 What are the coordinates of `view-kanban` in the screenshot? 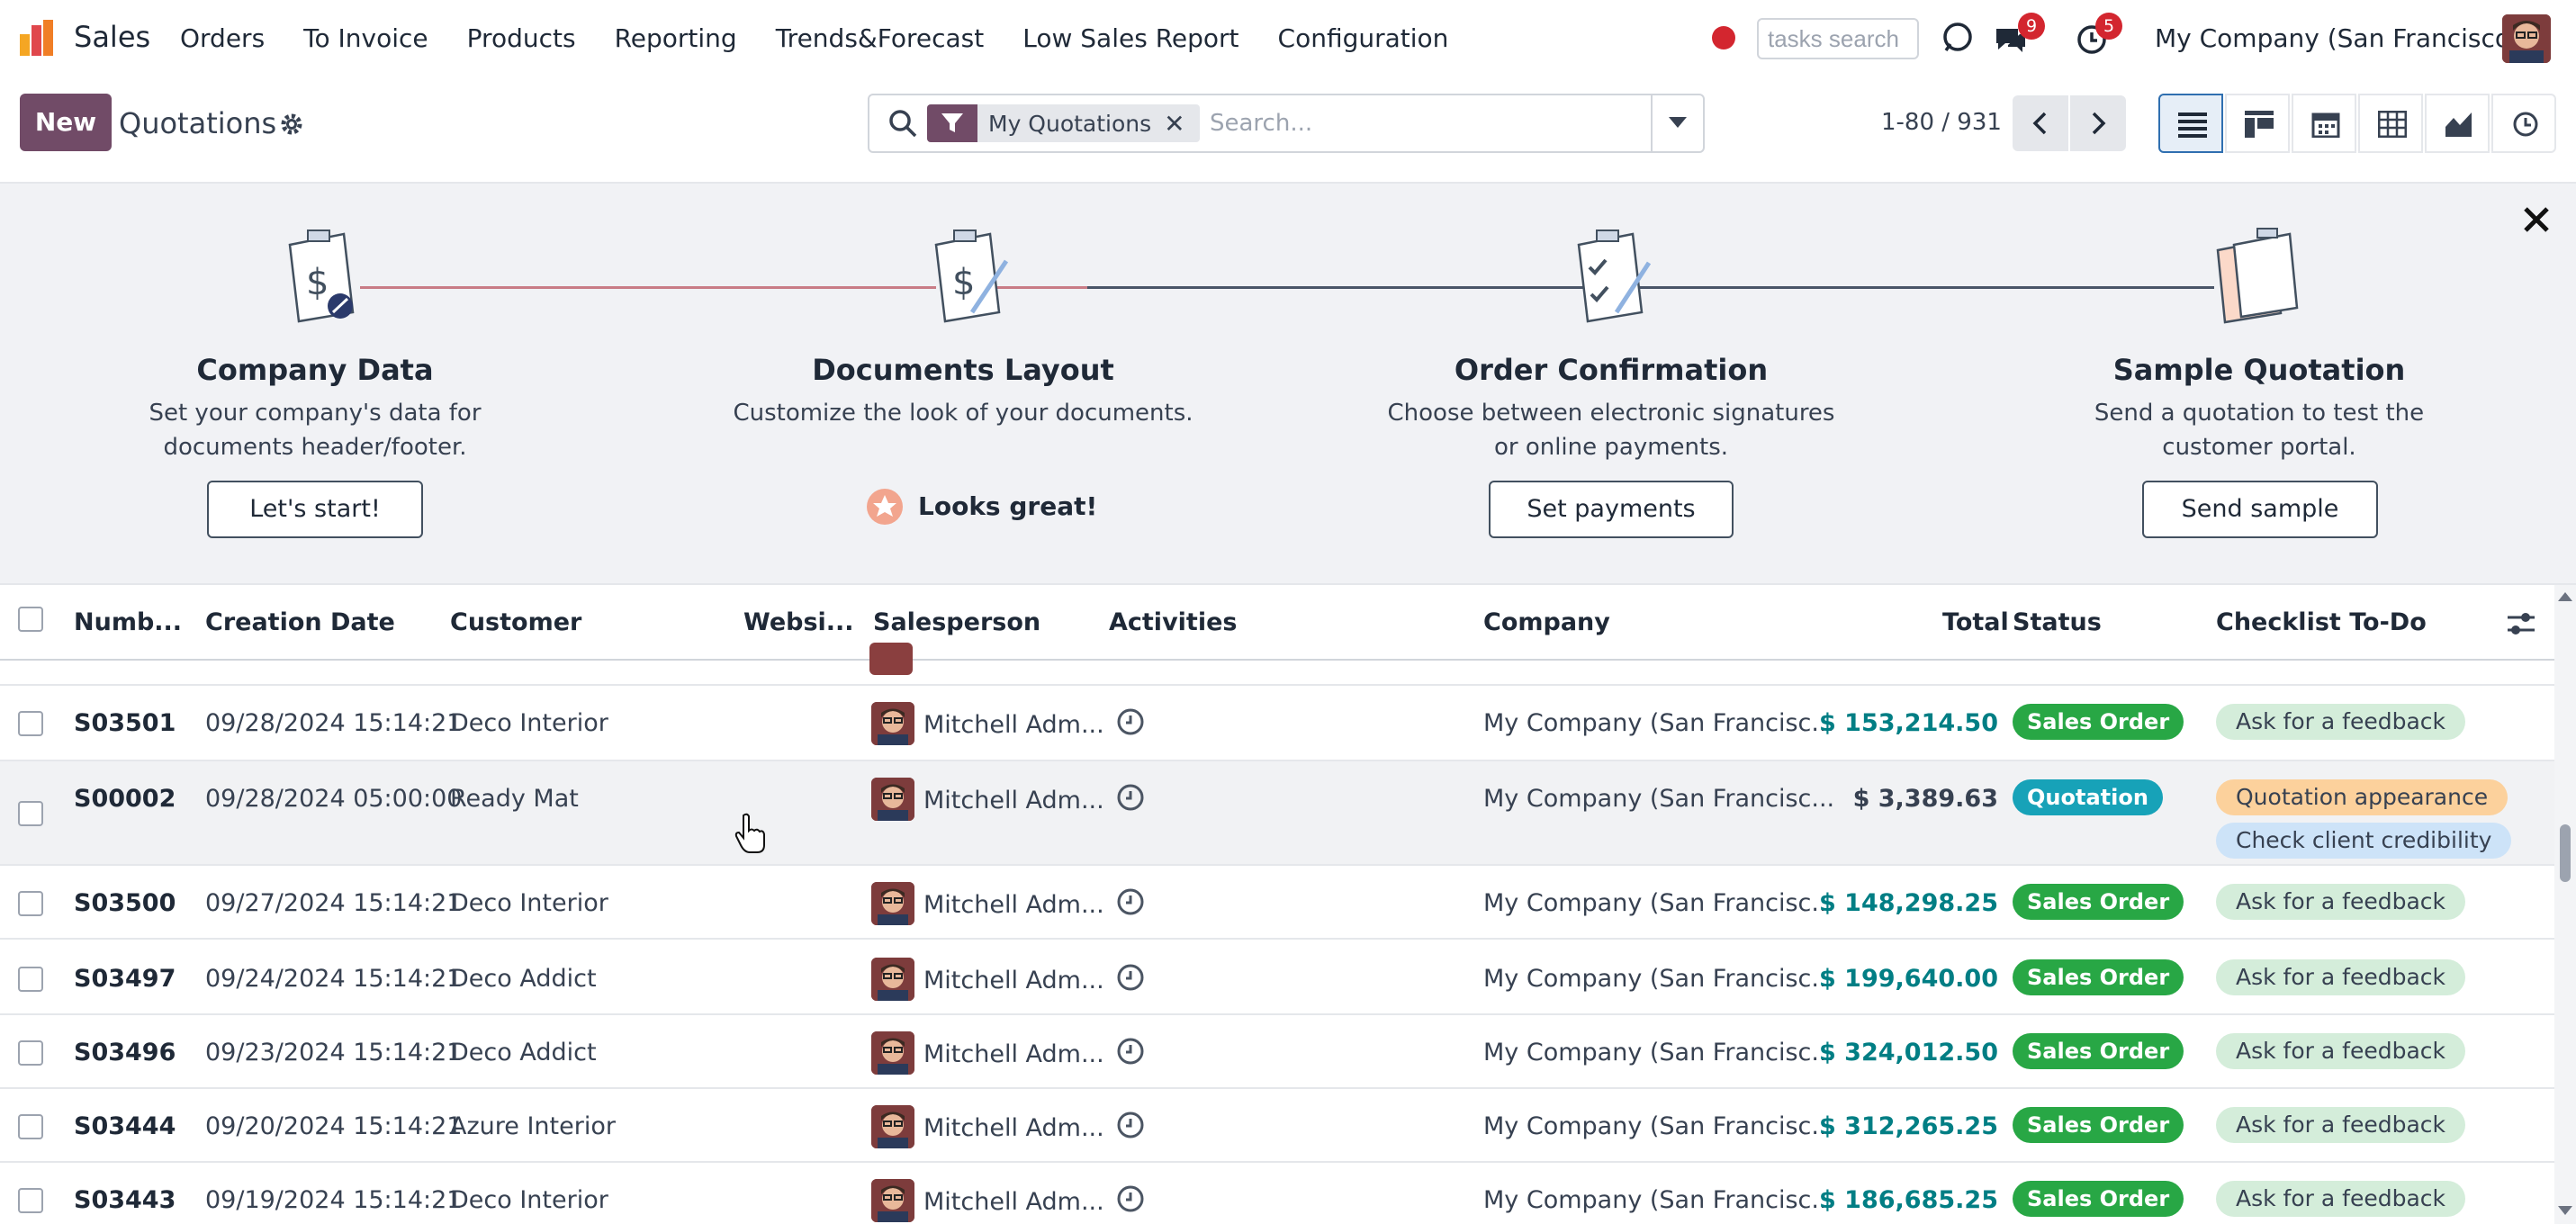 It's located at (2257, 124).